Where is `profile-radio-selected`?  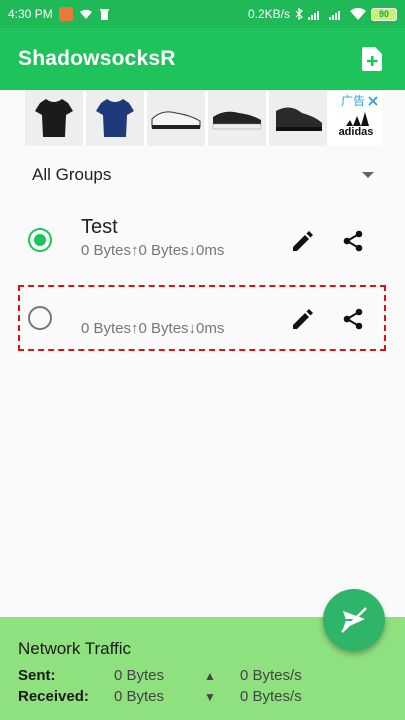
profile-radio-selected is located at coordinates (40, 240).